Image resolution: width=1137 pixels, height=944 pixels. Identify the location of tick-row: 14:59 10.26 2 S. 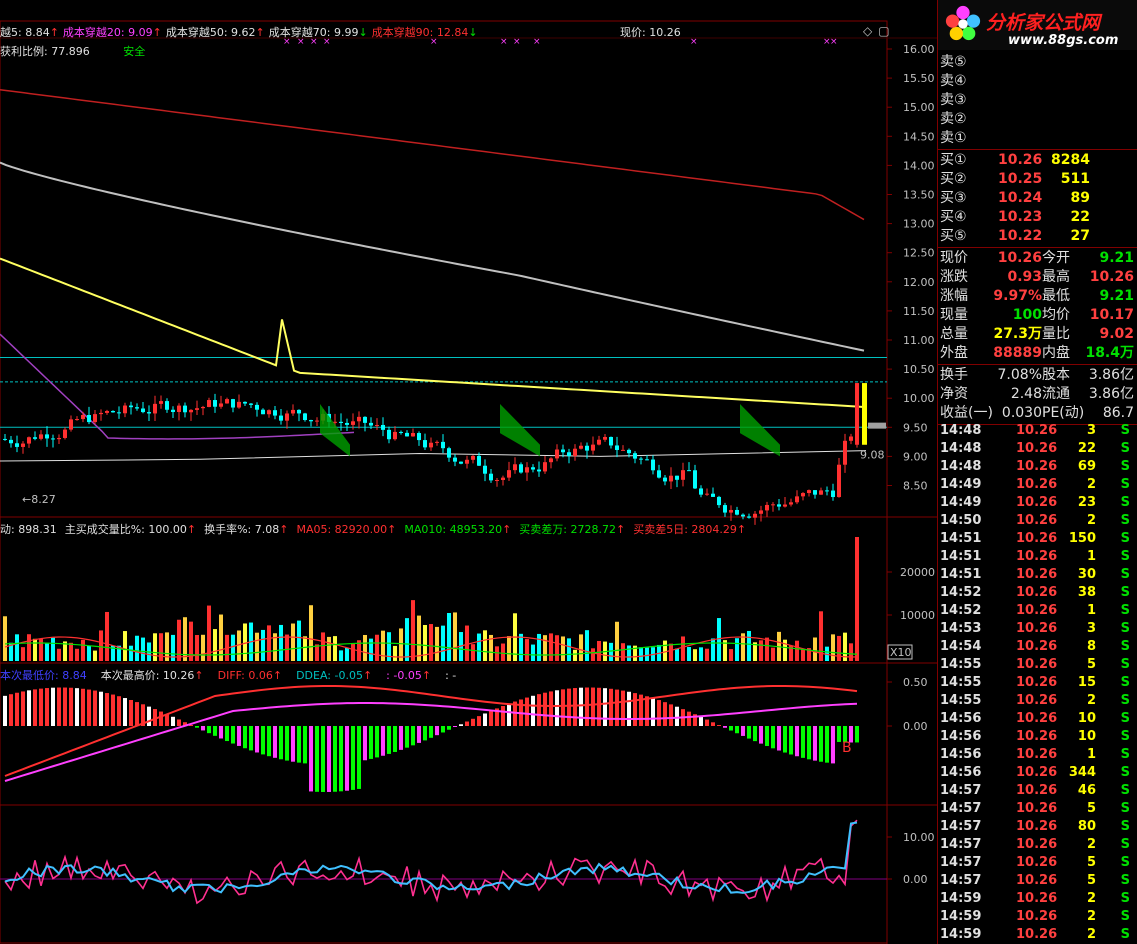
(1037, 935).